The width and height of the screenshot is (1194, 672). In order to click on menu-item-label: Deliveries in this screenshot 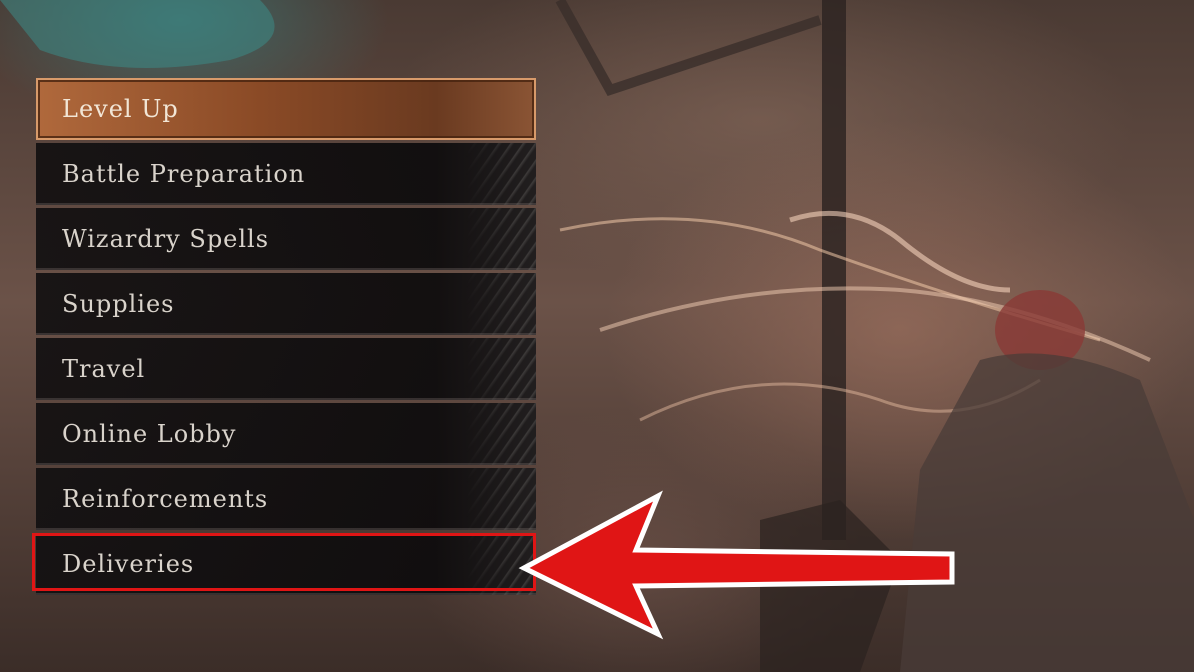, I will do `click(128, 564)`.